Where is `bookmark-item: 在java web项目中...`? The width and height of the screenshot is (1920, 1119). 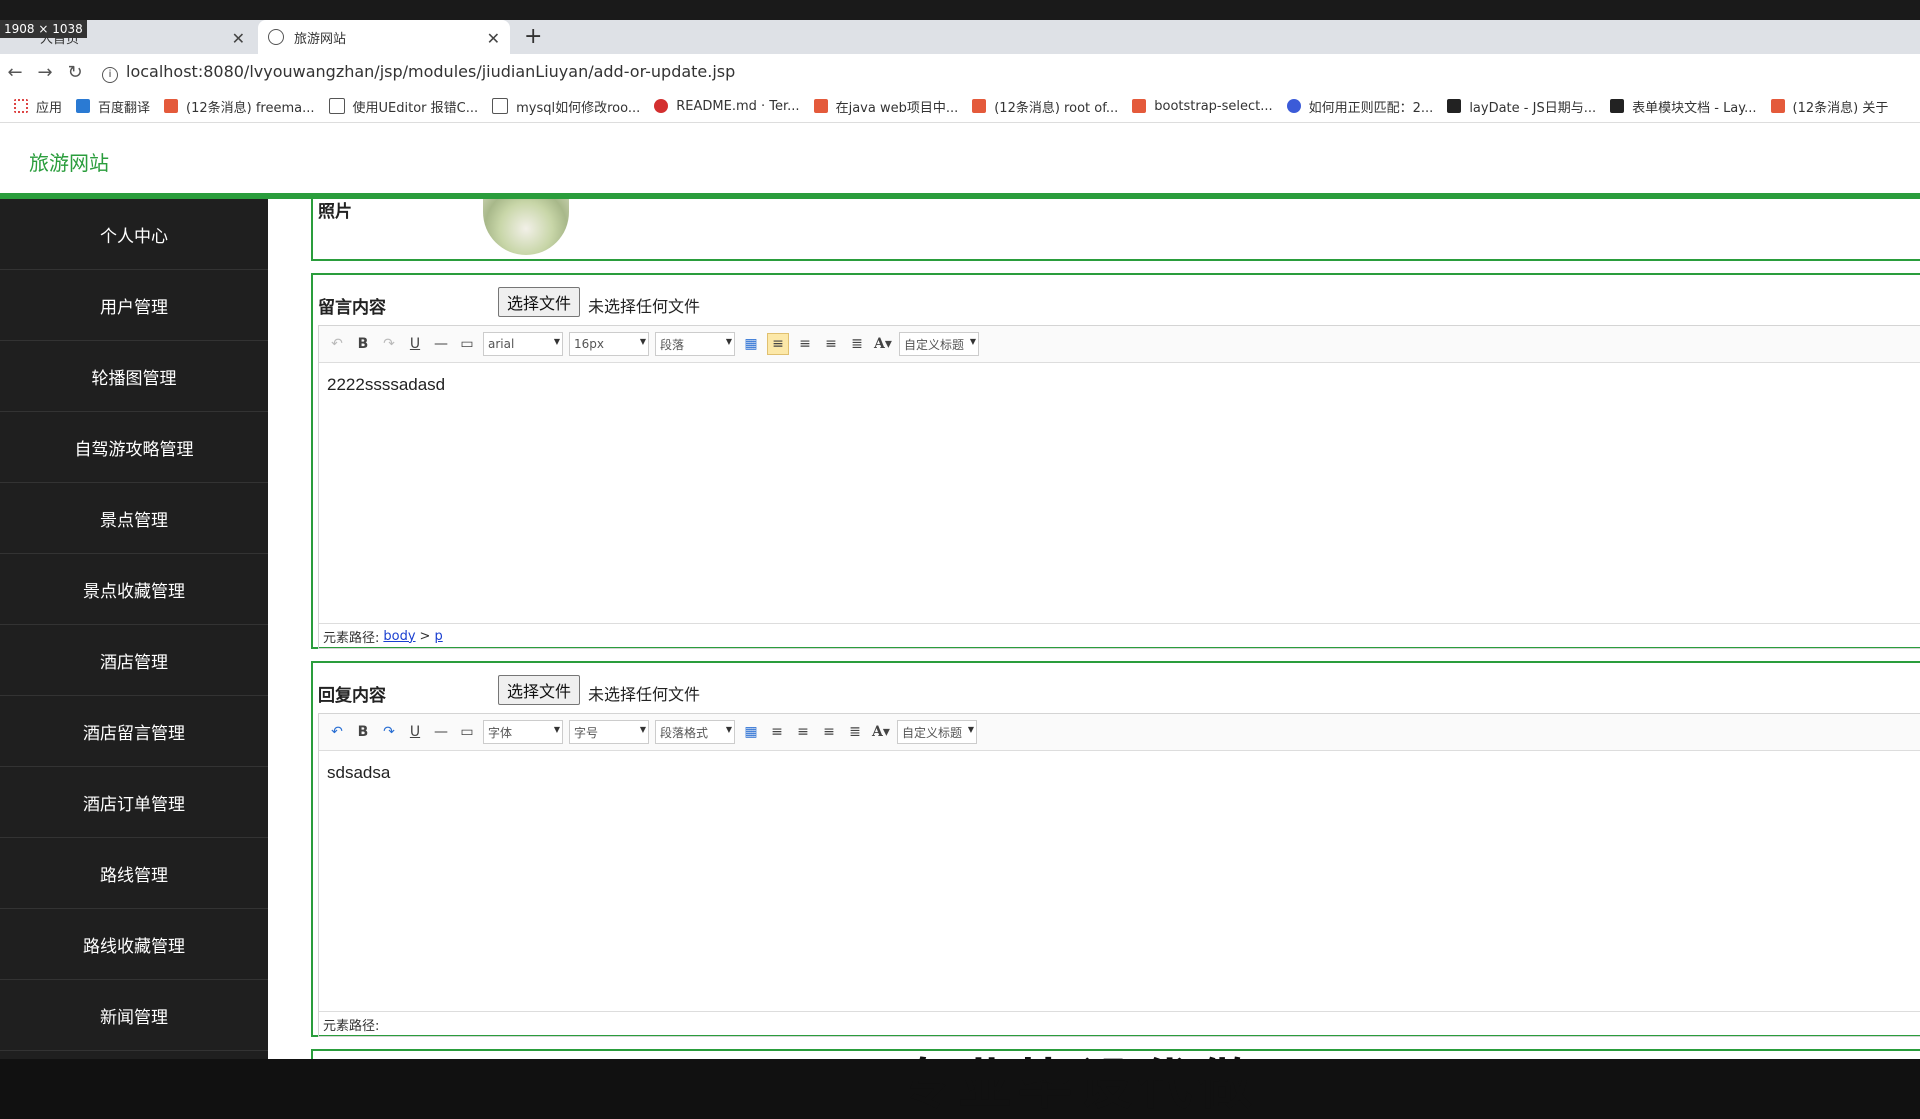
bookmark-item: 在java web项目中... is located at coordinates (886, 106).